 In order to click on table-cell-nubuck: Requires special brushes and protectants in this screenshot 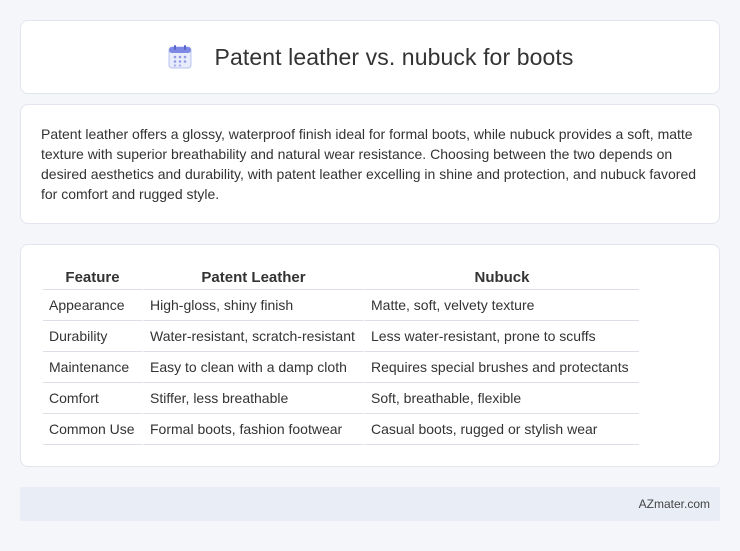, I will do `click(501, 367)`.